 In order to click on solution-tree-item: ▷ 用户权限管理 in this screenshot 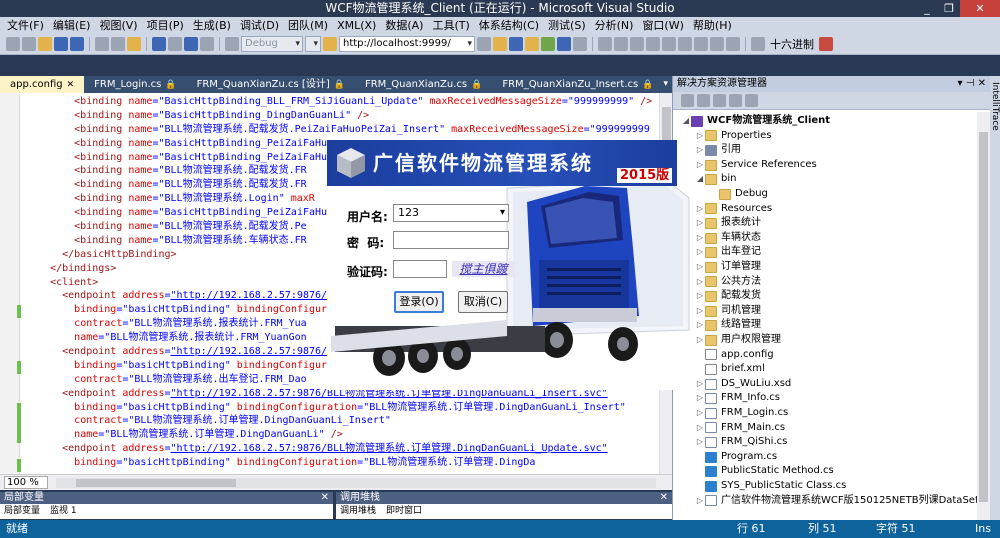, I will do `click(738, 340)`.